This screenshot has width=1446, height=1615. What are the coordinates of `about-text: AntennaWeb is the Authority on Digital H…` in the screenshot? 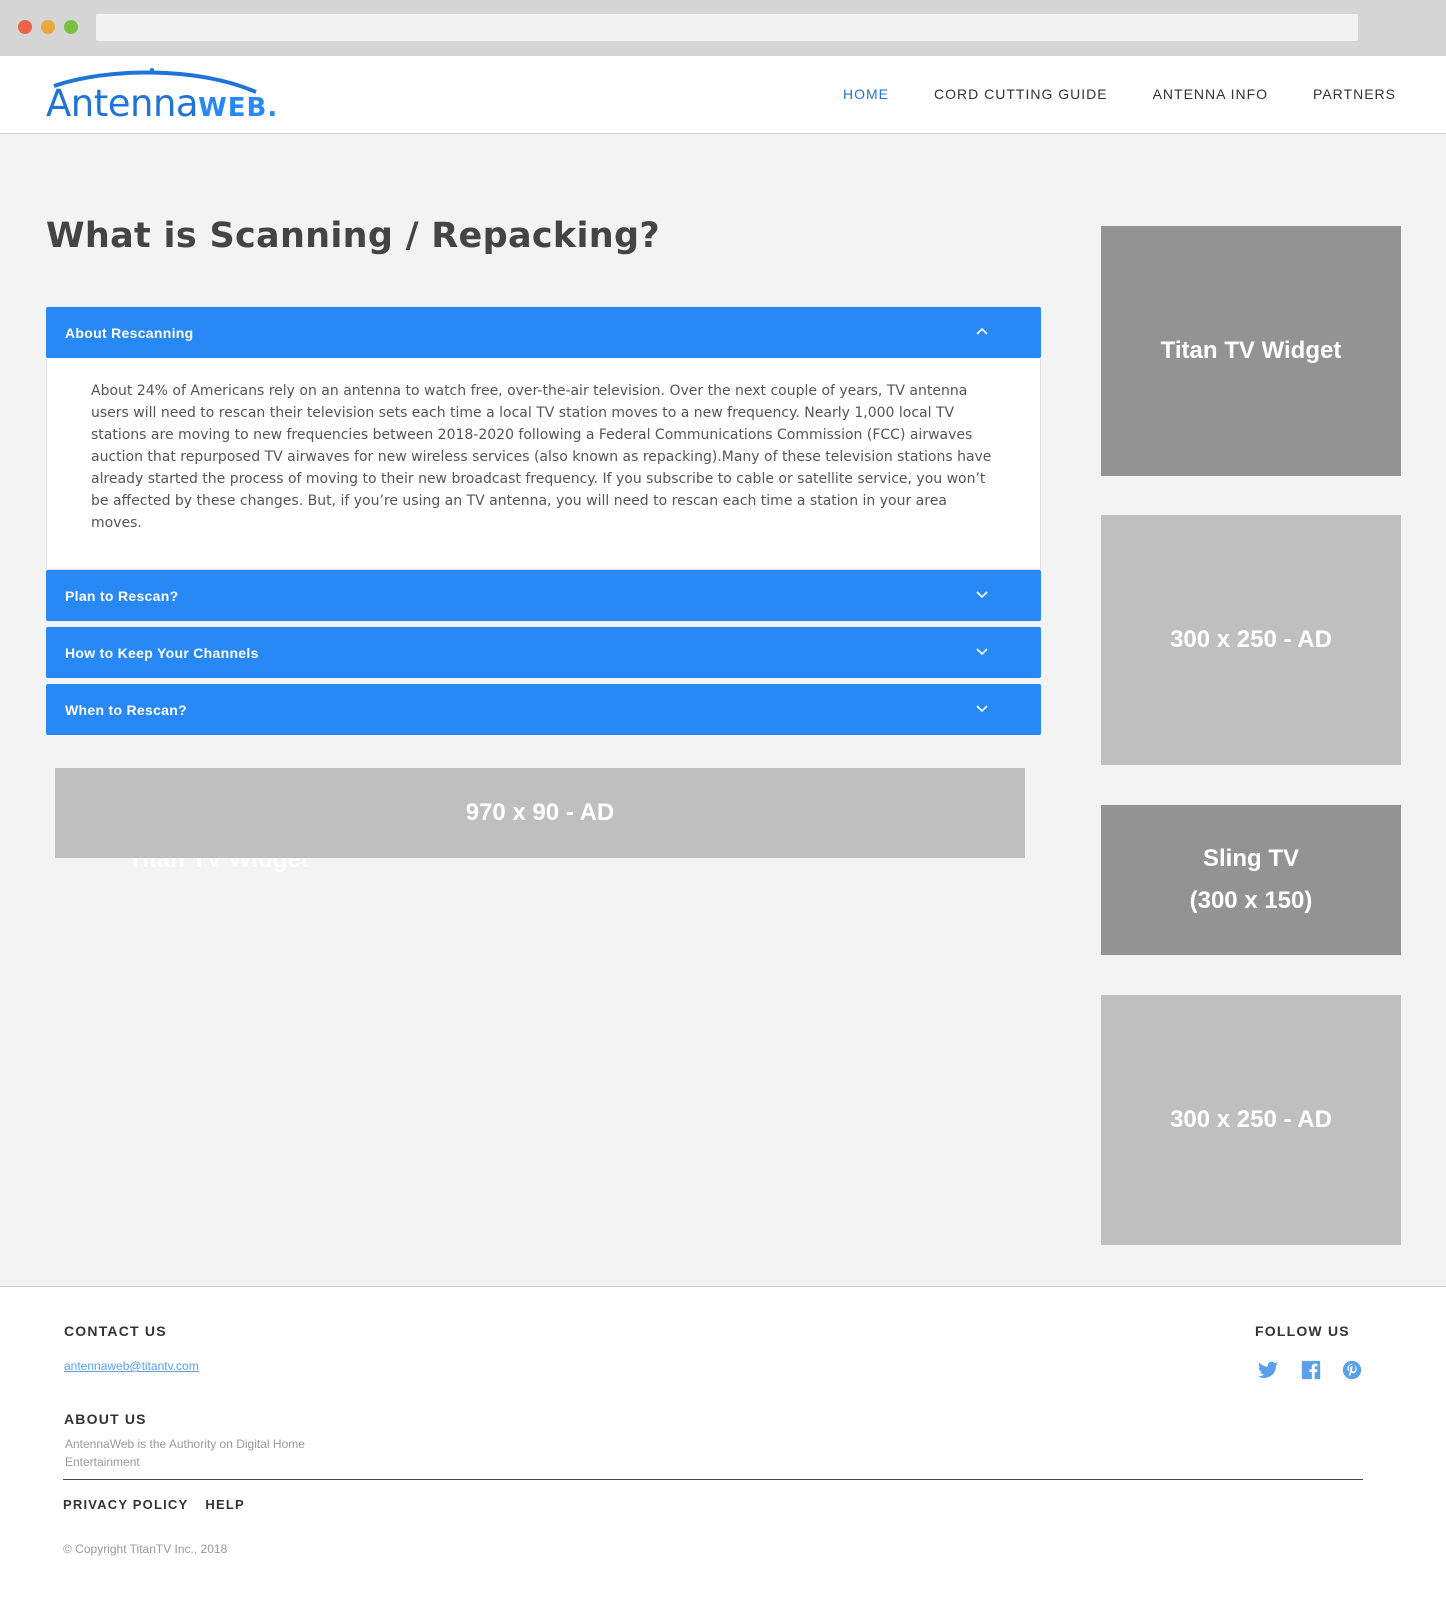 It's located at (185, 1453).